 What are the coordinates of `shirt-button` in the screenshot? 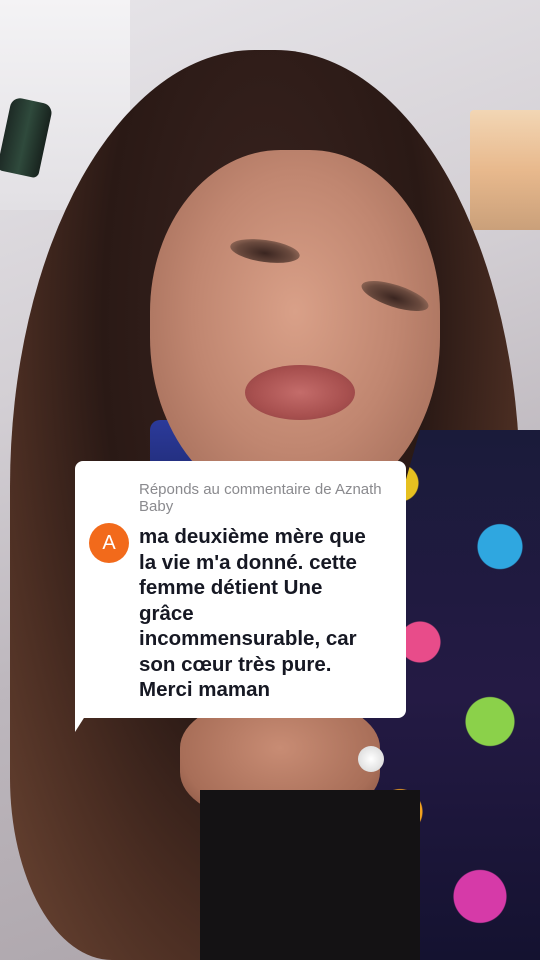 It's located at (371, 759).